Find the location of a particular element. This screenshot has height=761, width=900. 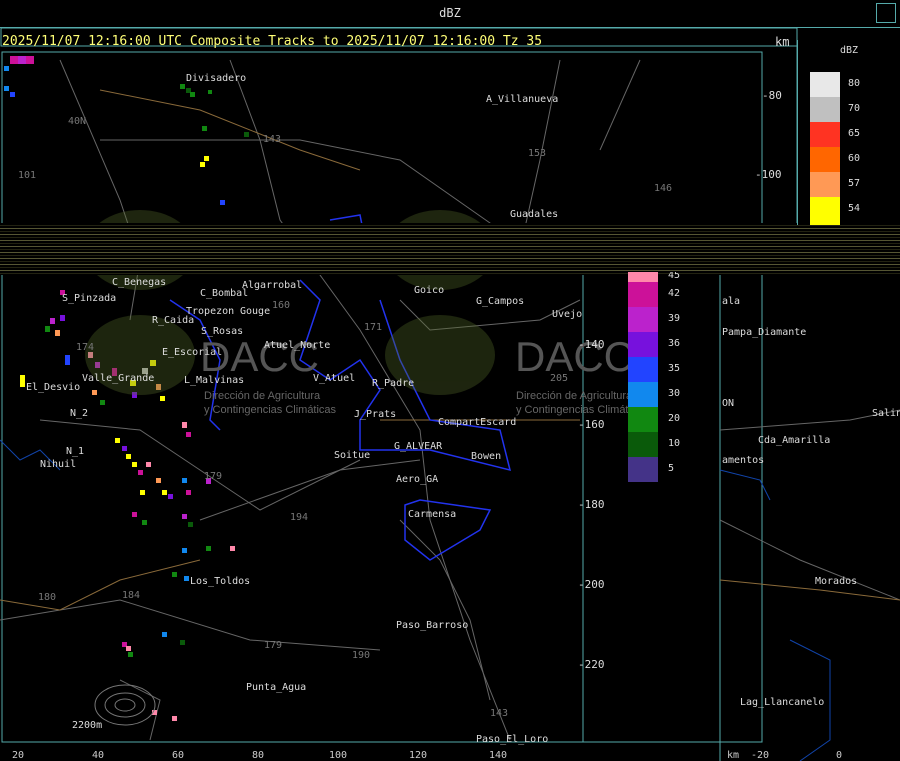

place-label: R_Caida is located at coordinates (173, 320).